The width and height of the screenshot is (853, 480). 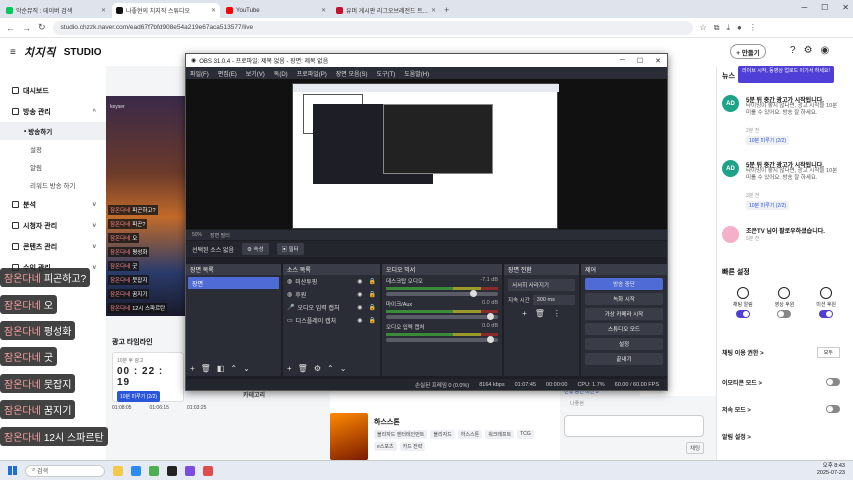 I want to click on obs-menu-item: 독(D), so click(x=281, y=73).